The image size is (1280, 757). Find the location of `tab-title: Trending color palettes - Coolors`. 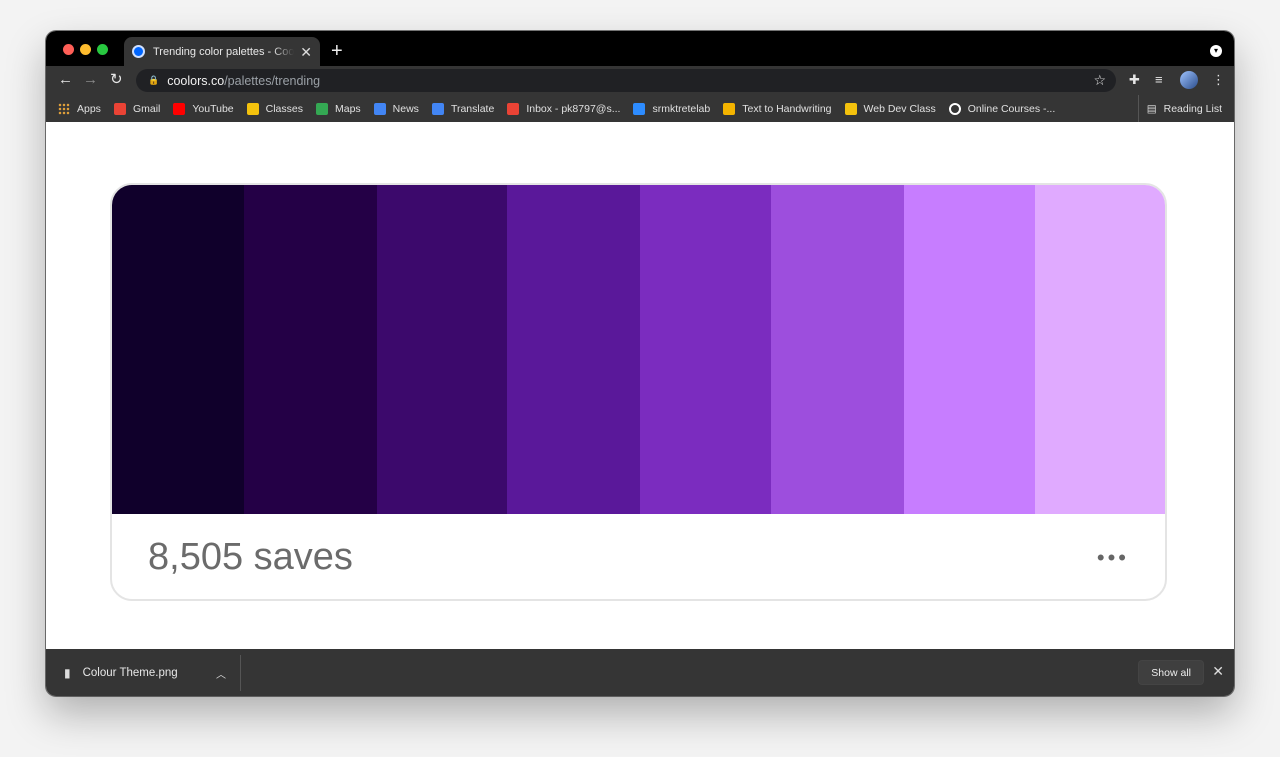

tab-title: Trending color palettes - Coolors is located at coordinates (224, 51).